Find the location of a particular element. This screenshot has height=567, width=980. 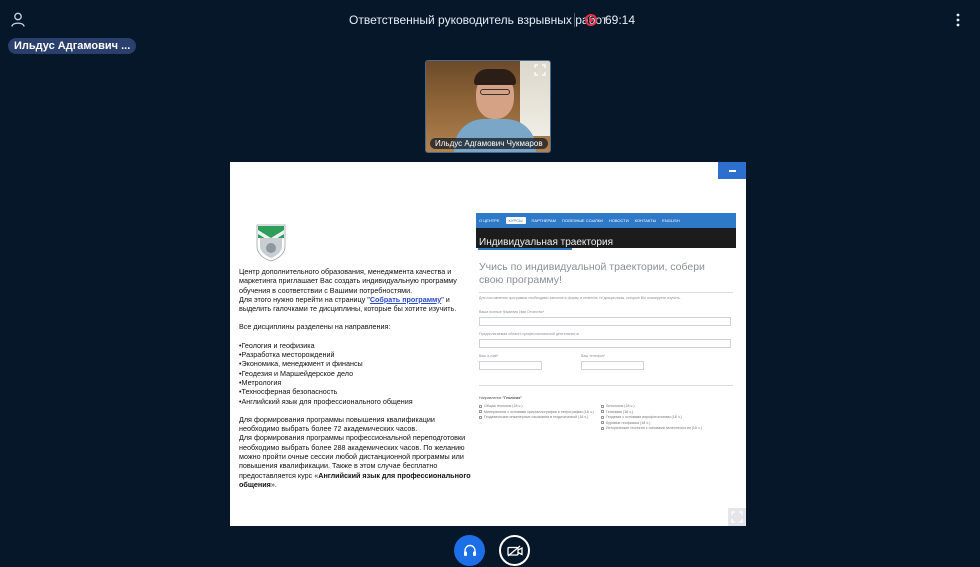

expand-icon is located at coordinates (540, 70).